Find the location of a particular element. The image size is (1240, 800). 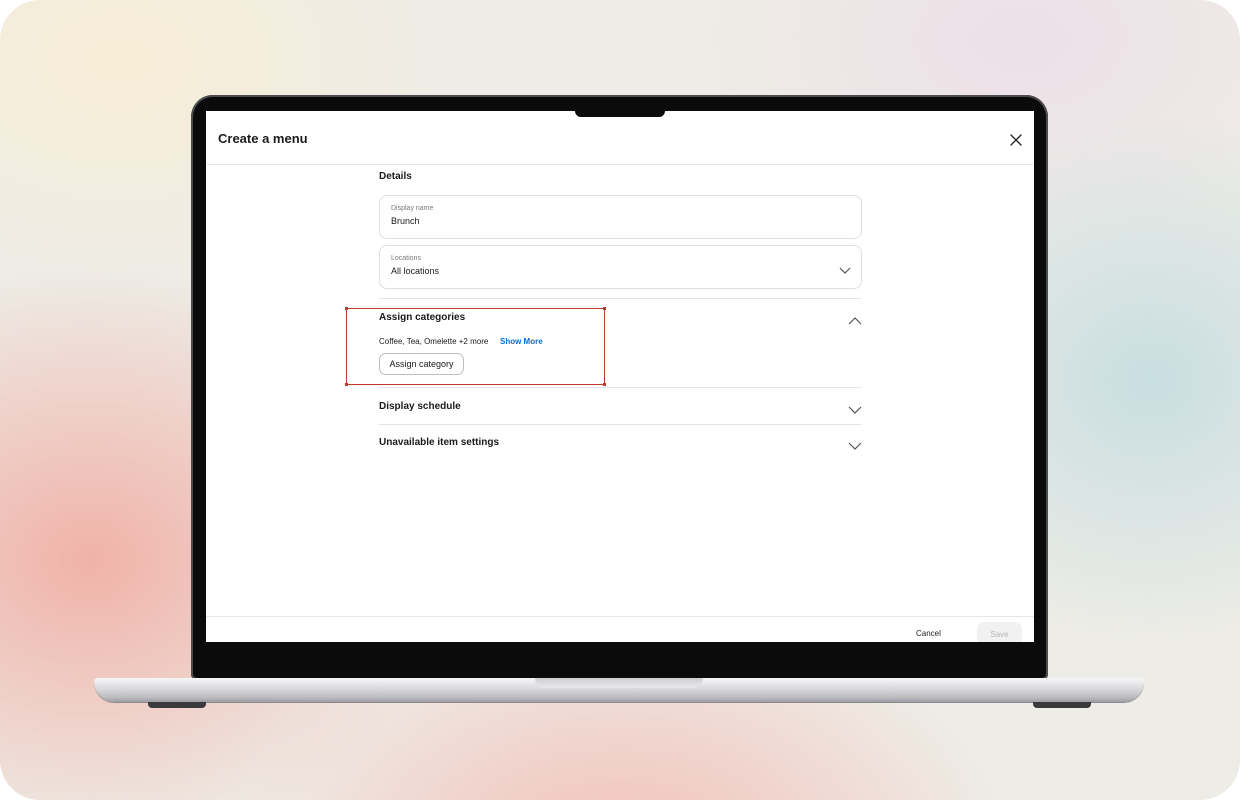

display-name-field: Display name Brunch is located at coordinates (620, 217).